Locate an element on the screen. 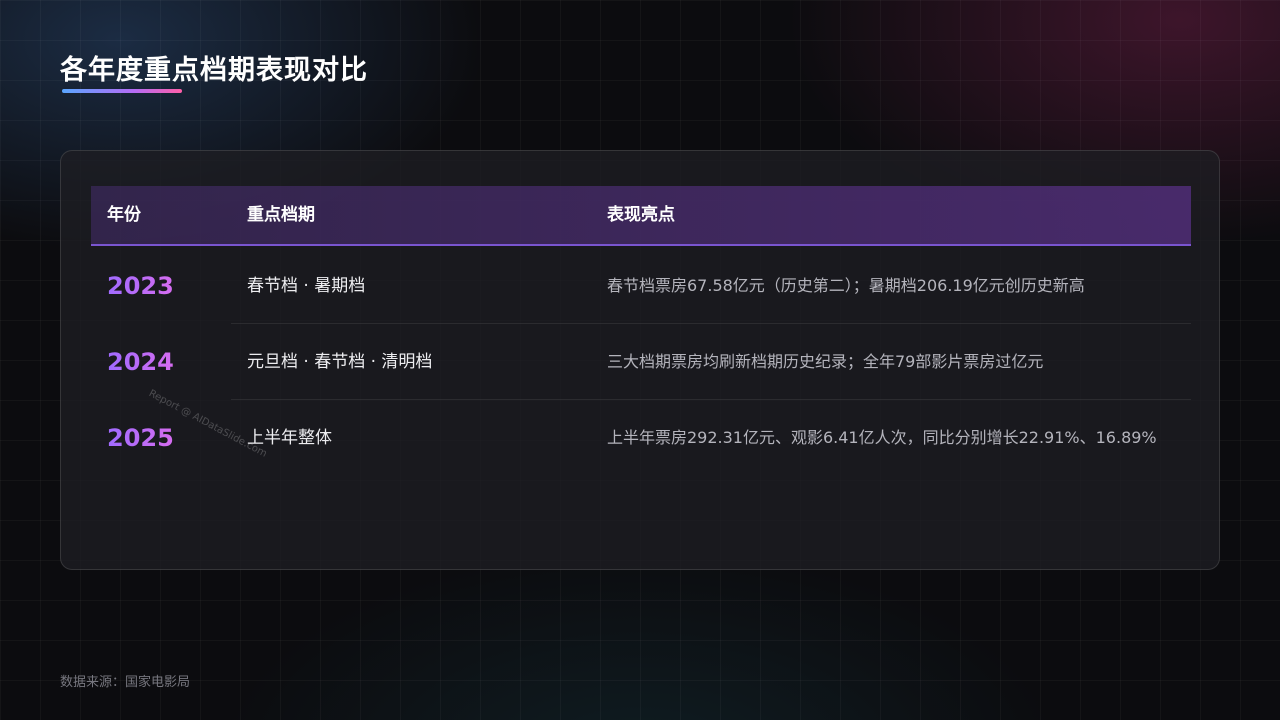 This screenshot has height=720, width=1280. row-year: 2024 is located at coordinates (140, 362).